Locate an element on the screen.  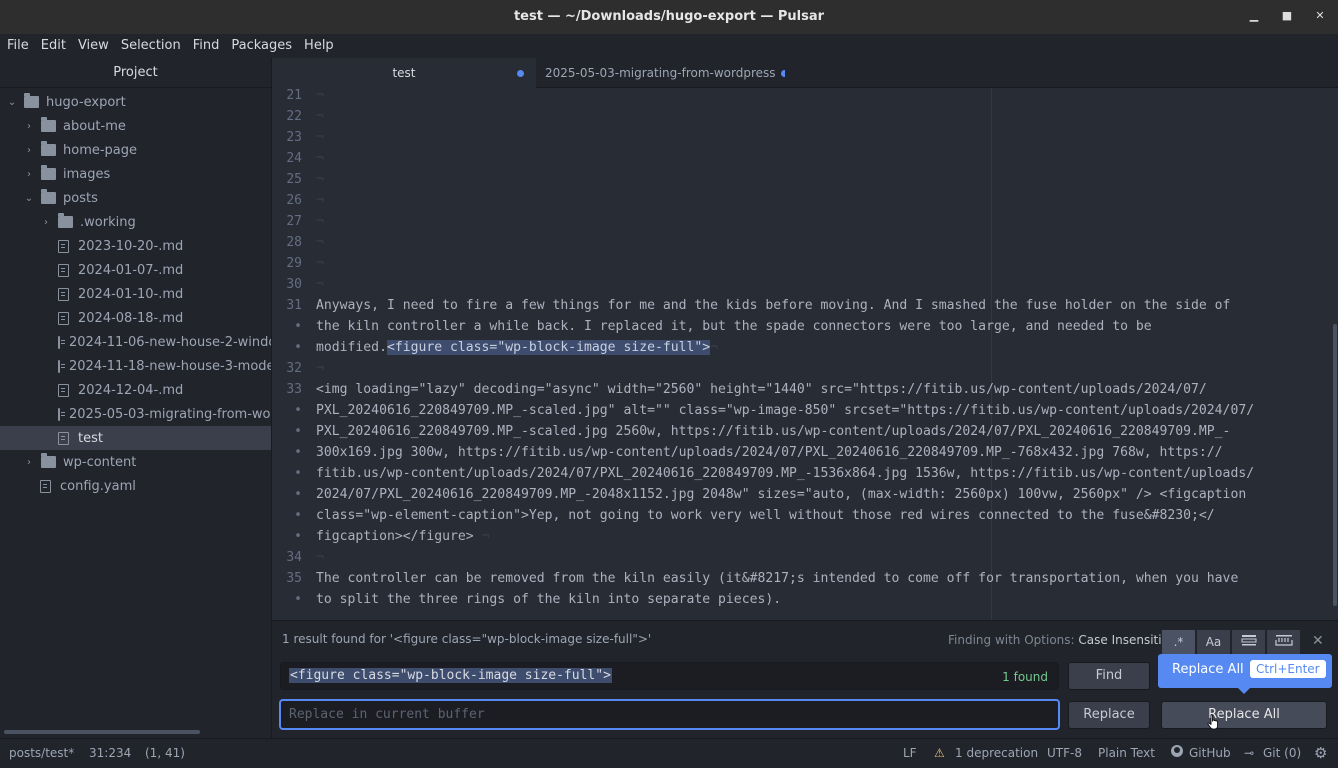
replace-button: Replace is located at coordinates (1109, 715).